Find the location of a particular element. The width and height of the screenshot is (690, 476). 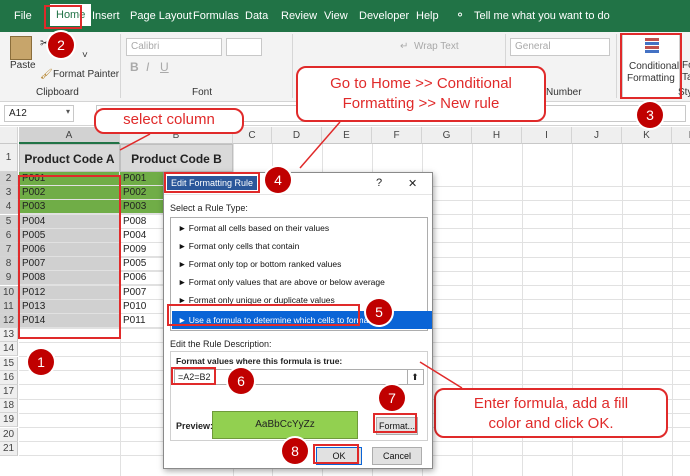

step-7-badge: 7 is located at coordinates (392, 398).